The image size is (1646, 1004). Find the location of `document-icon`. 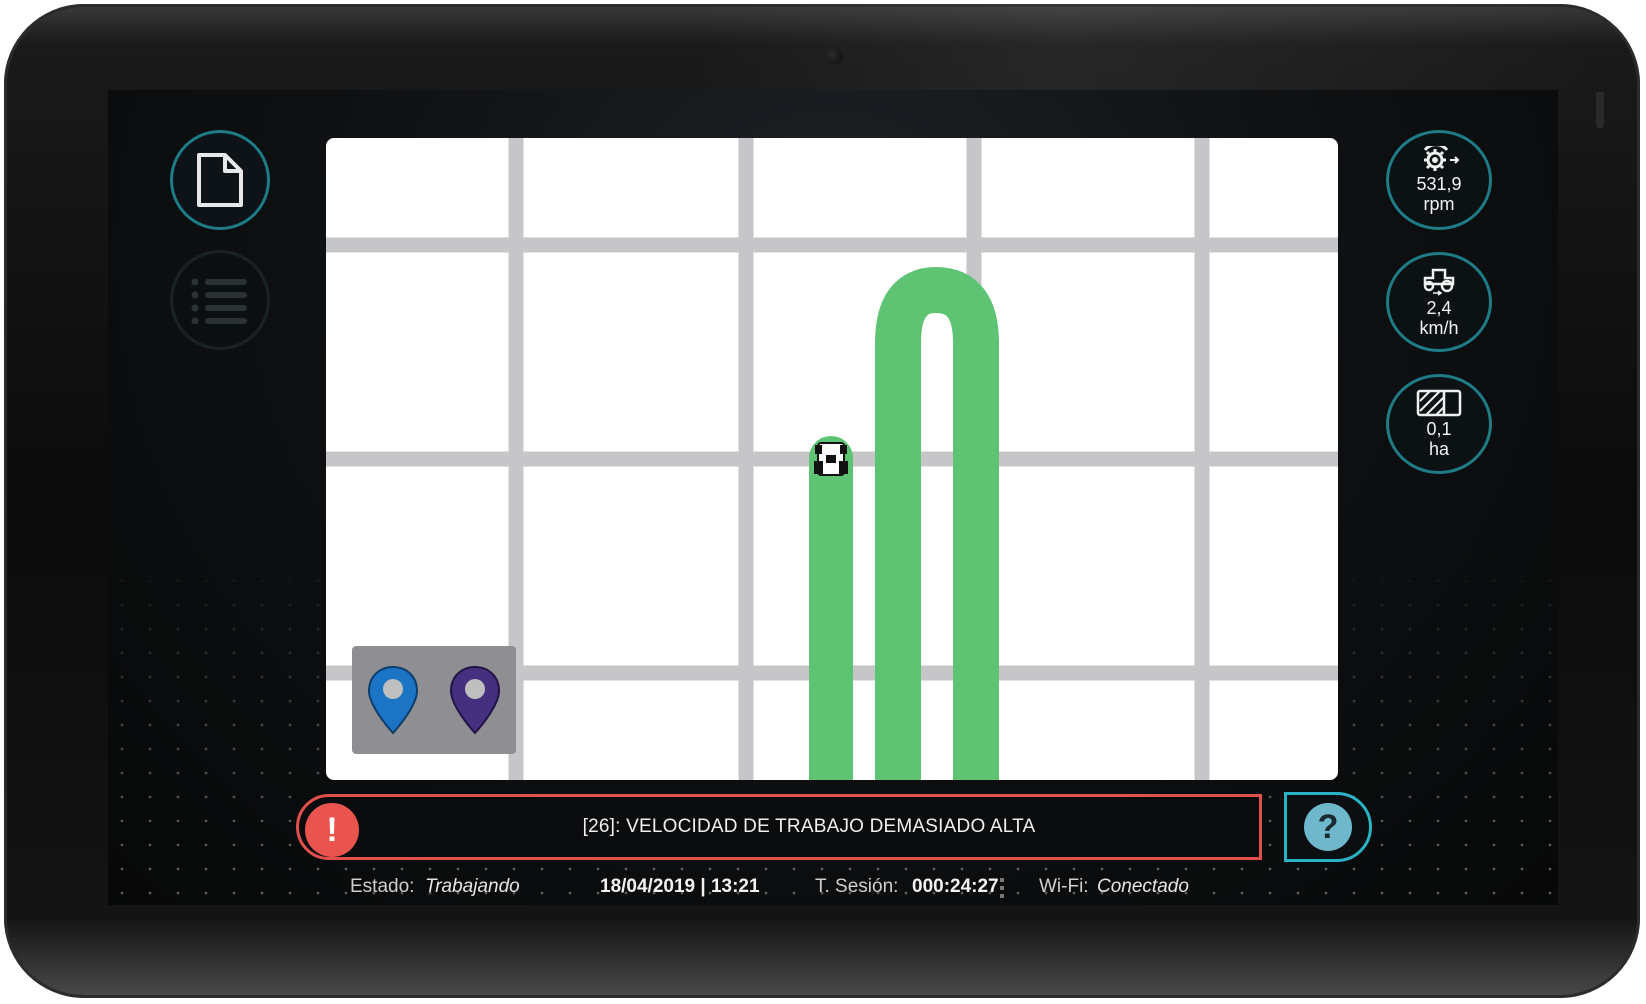

document-icon is located at coordinates (220, 180).